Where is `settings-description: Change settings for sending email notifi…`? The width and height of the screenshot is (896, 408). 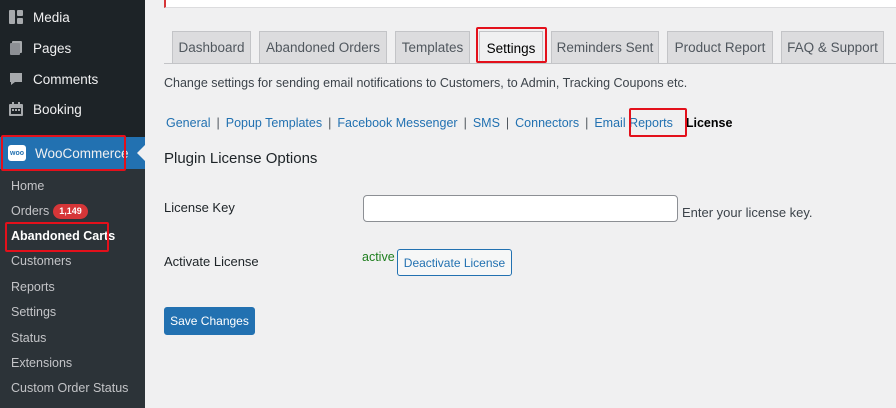 settings-description: Change settings for sending email notifi… is located at coordinates (426, 83).